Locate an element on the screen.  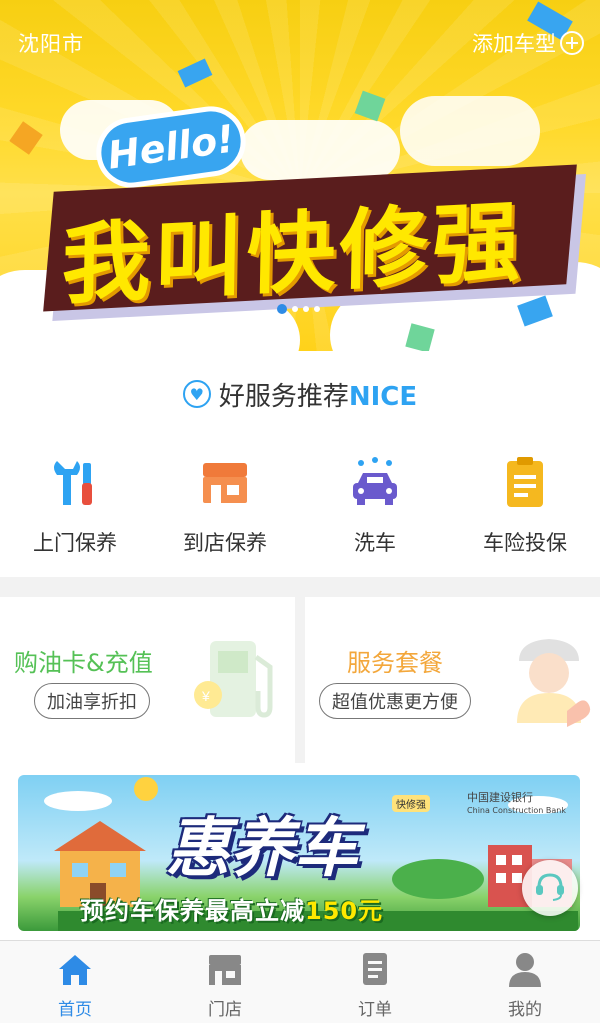
slogan-text: 我叫快修强 is located at coordinates (293, 253).